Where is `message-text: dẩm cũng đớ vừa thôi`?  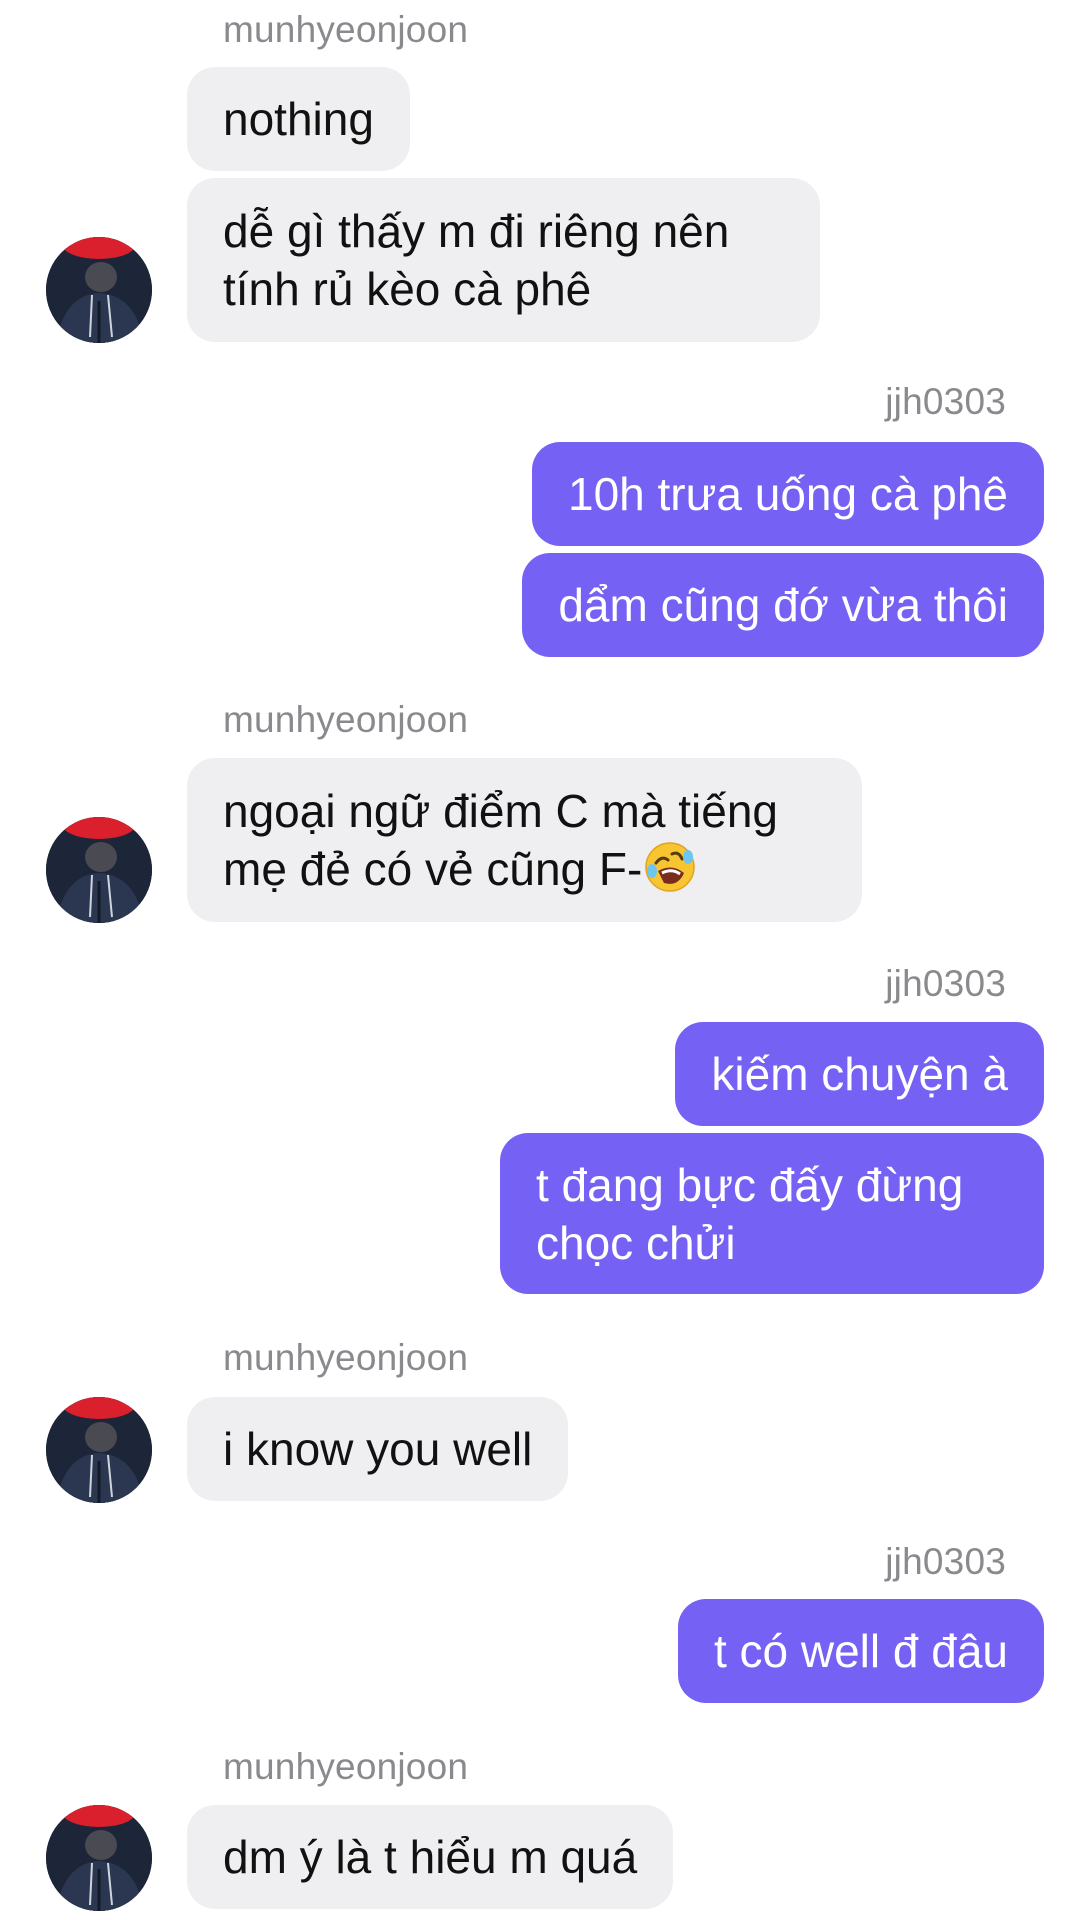
message-text: dẩm cũng đớ vừa thôi is located at coordinates (783, 605).